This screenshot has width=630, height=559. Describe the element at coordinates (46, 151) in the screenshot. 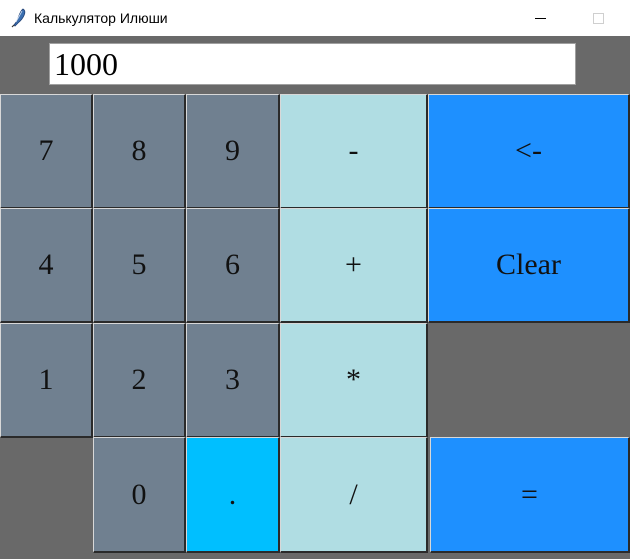

I see `key-7: 7` at that location.